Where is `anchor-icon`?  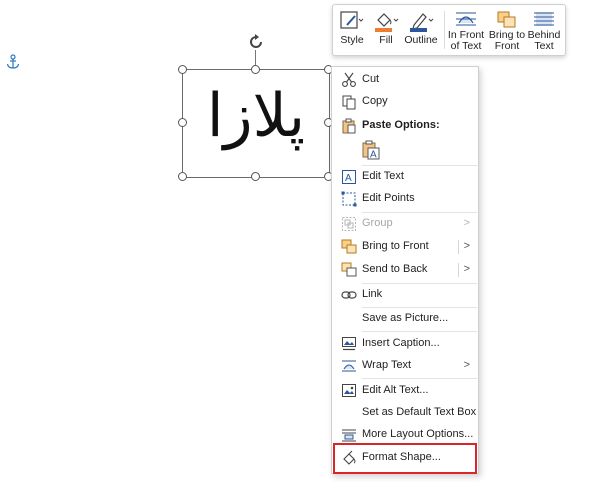 anchor-icon is located at coordinates (13, 61).